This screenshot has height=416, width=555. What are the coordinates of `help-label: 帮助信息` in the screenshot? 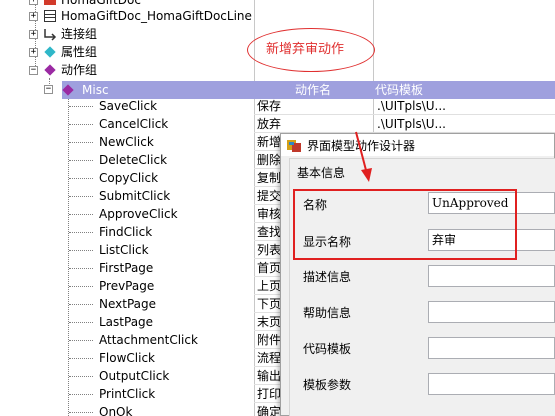 It's located at (327, 313).